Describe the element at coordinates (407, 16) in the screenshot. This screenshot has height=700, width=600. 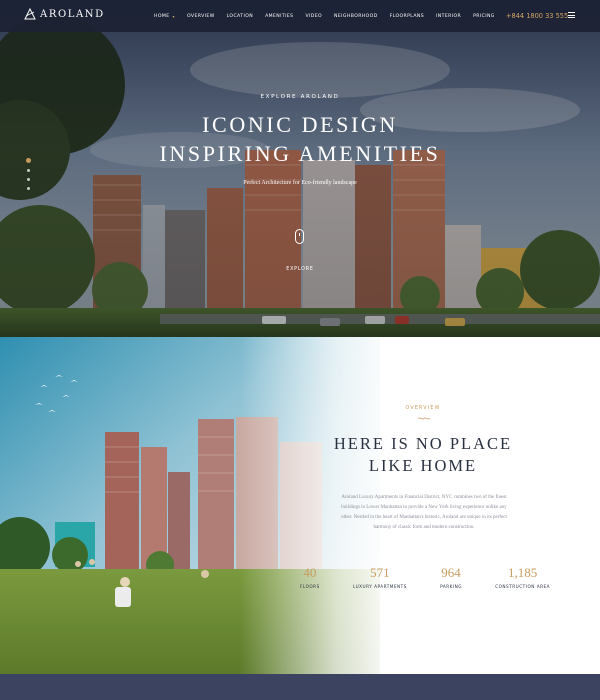
I see `nav-item-floorplans: FLOORPLANS` at that location.